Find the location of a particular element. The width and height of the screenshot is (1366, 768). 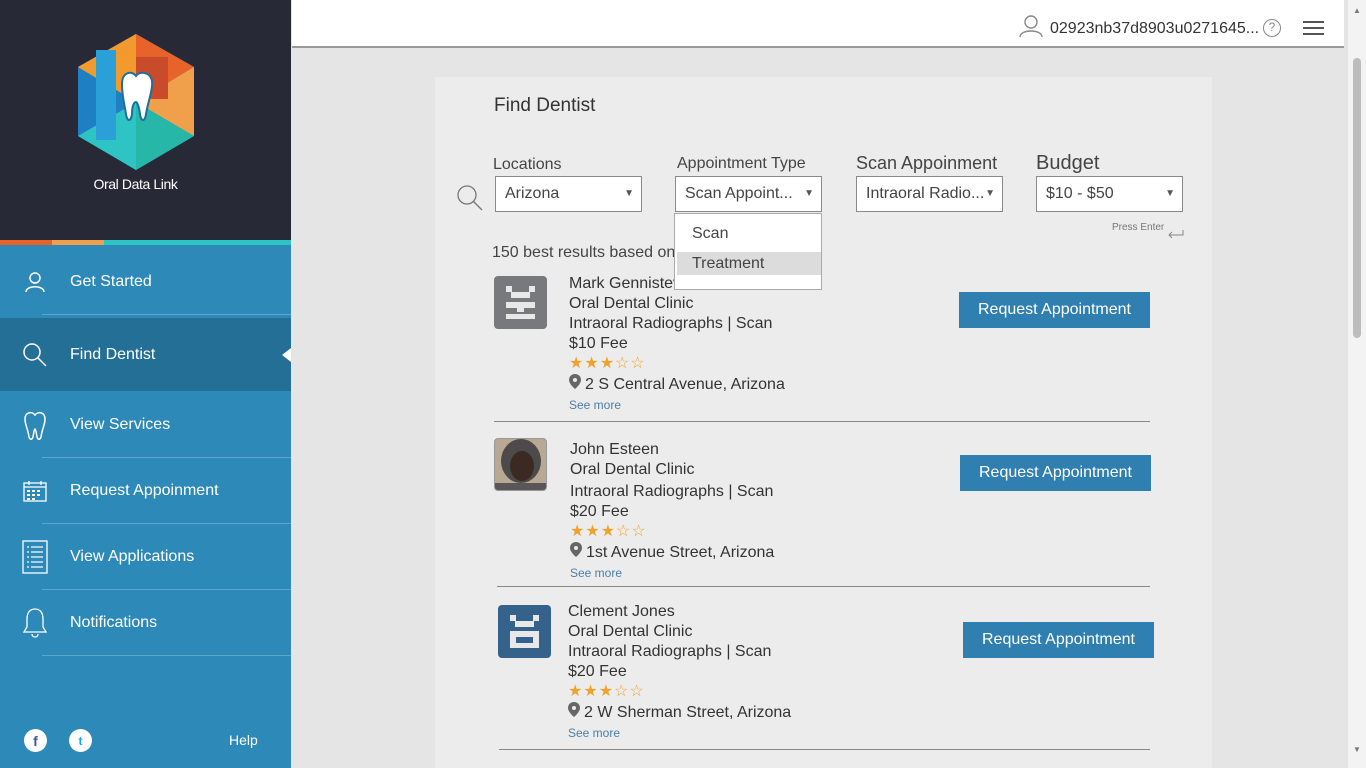

scroll-down-arrow-icon: ▼ is located at coordinates (1357, 749).